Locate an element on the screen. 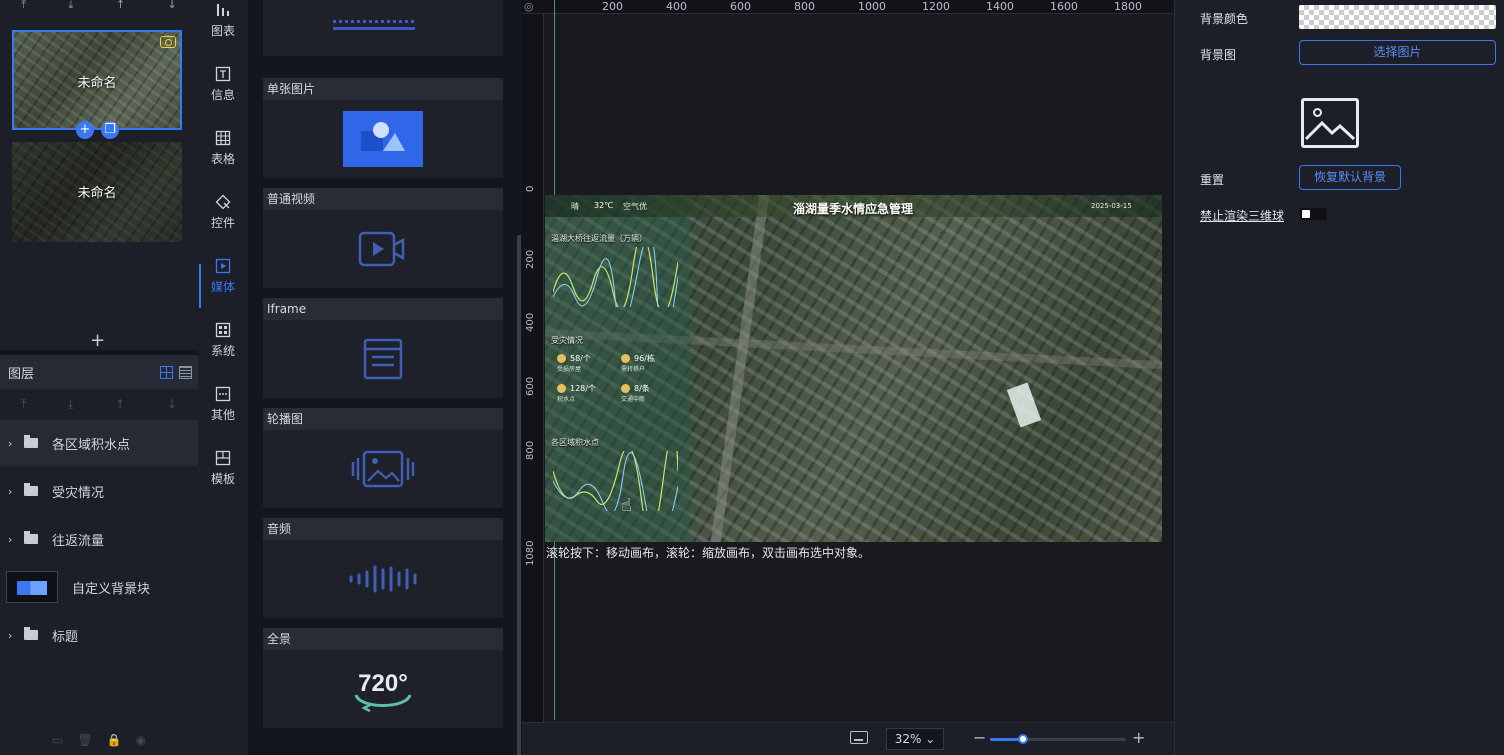  canvas-bottom-bar: 32% ⌄ − + is located at coordinates (848, 738).